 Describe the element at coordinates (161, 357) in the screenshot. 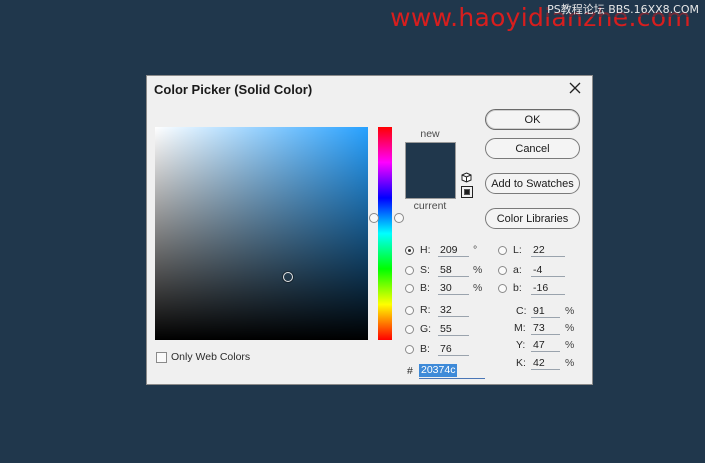

I see `only-web-colors-checkbox` at that location.